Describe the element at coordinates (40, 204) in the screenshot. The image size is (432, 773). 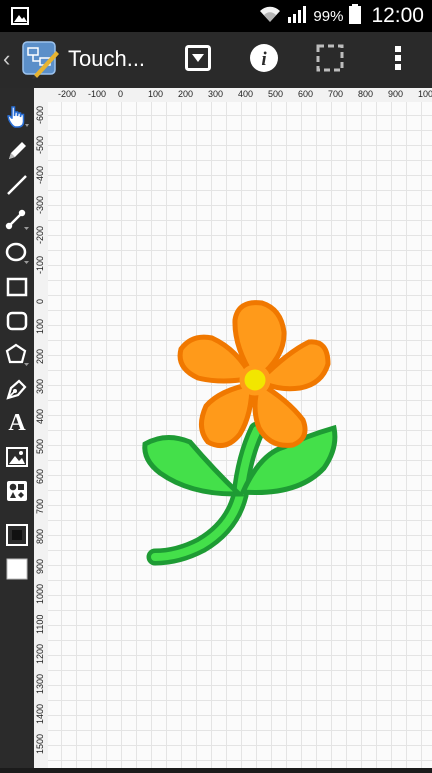
I see `ruler-tick-label: -300` at that location.